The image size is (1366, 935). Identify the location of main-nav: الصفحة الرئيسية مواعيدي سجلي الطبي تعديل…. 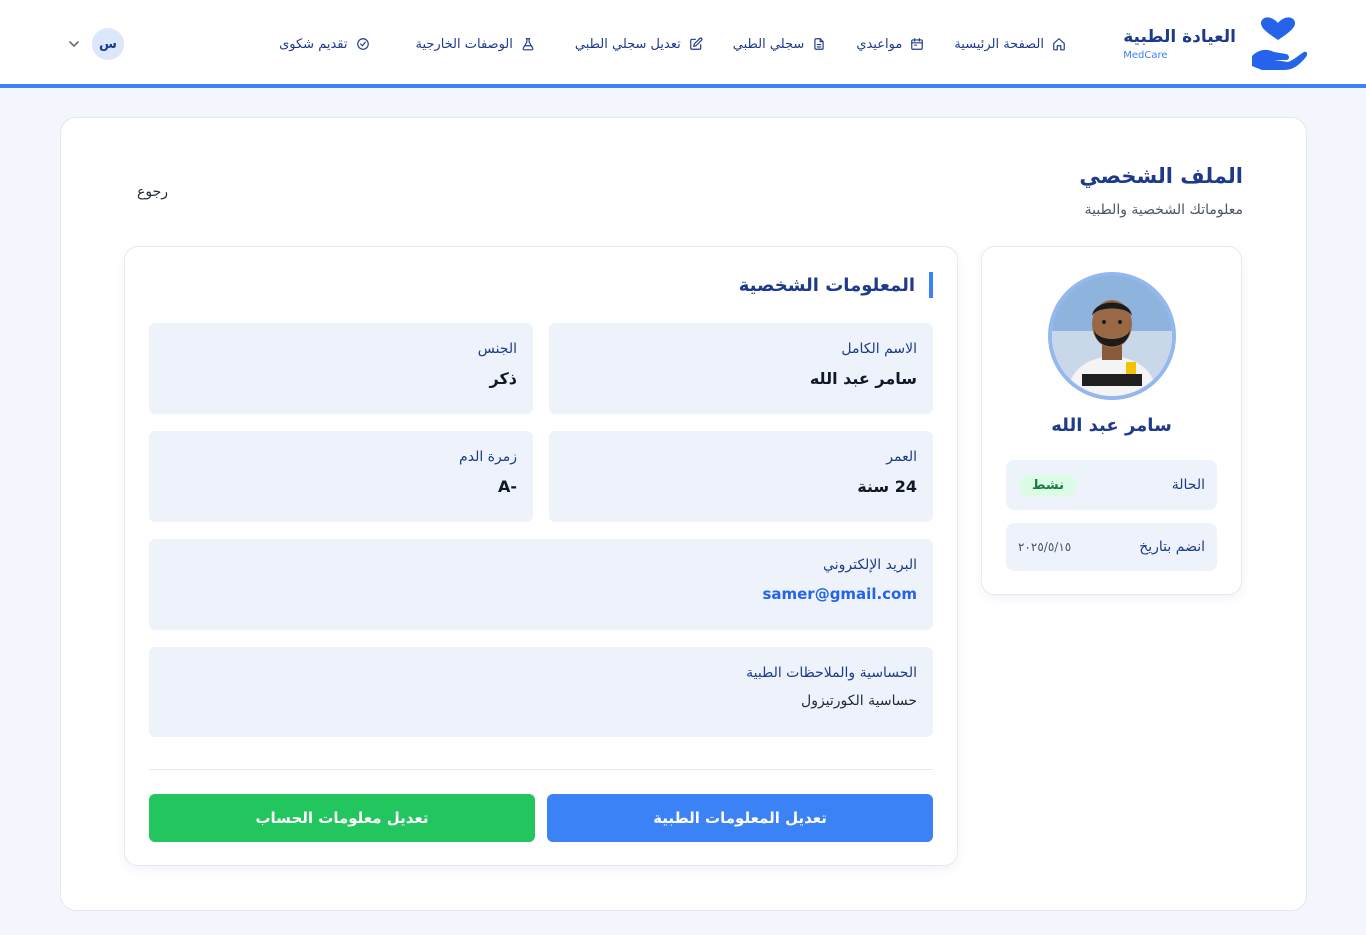
(672, 44).